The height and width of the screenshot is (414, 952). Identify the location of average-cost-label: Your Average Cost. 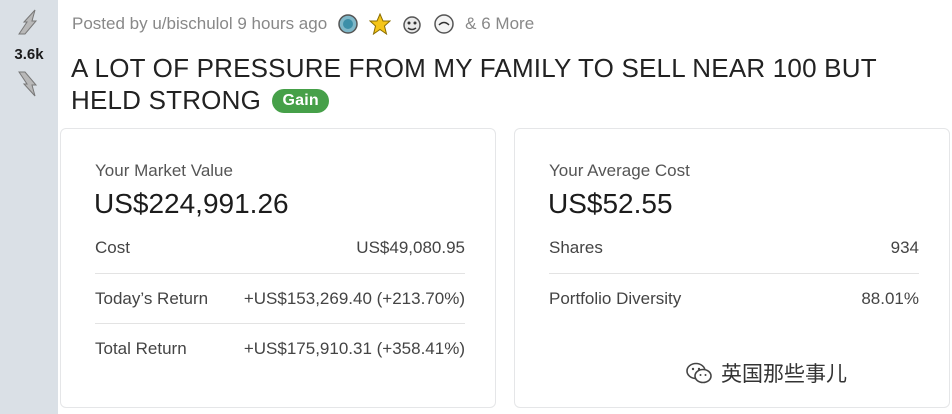
(619, 170).